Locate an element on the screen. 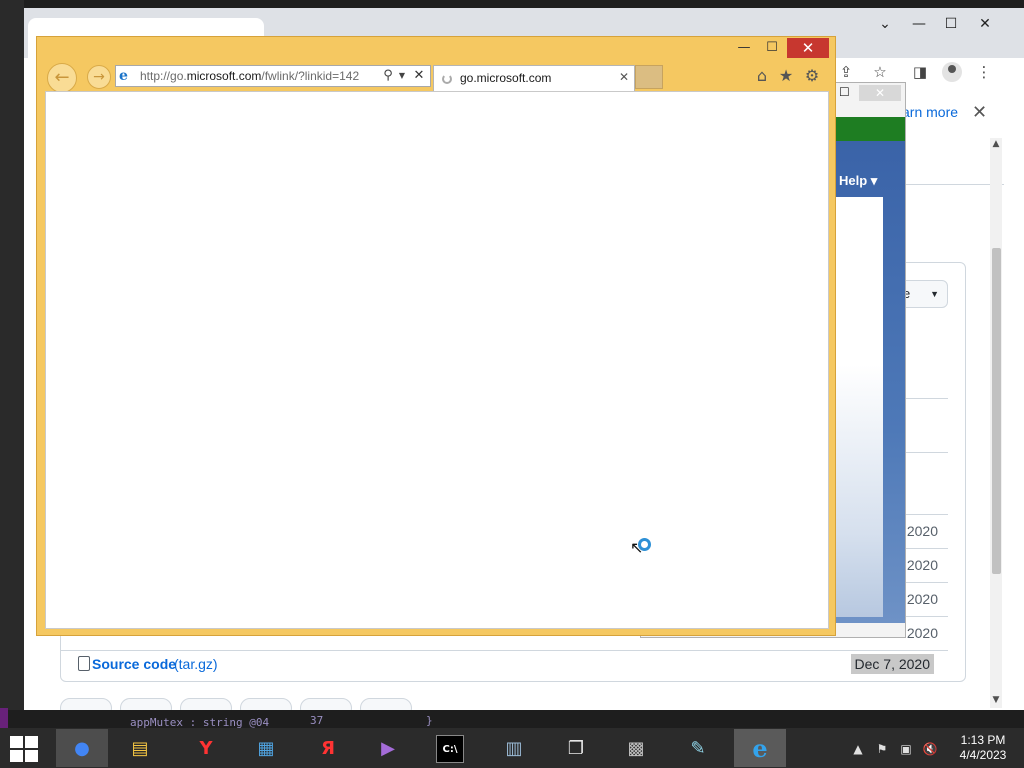 This screenshot has width=1024, height=768. yandex-icon: Я is located at coordinates (328, 748).